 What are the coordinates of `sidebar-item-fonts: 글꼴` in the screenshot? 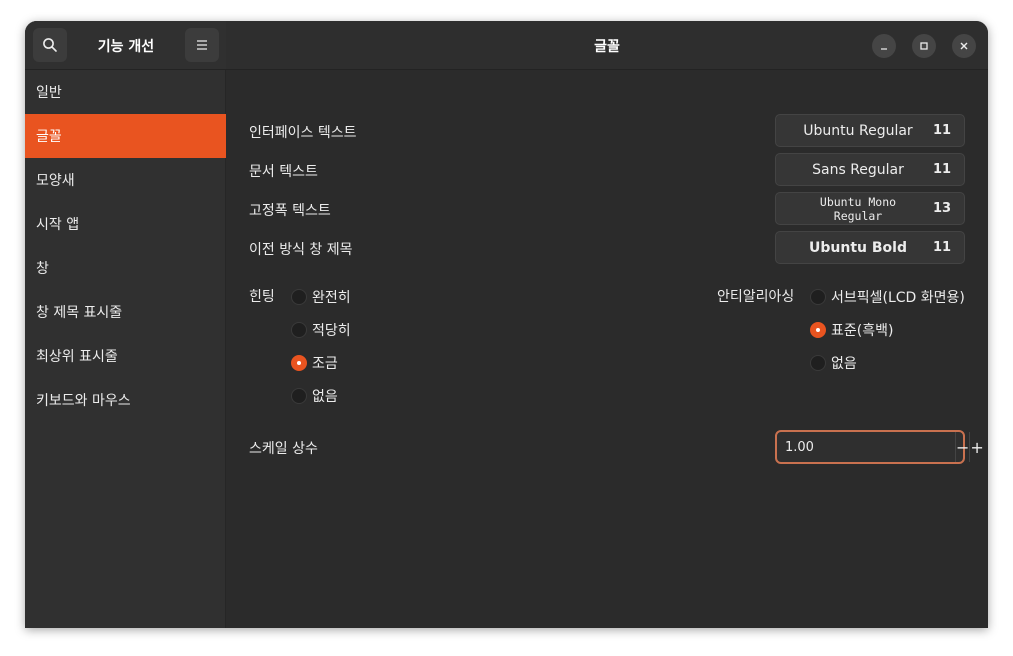 It's located at (125, 136).